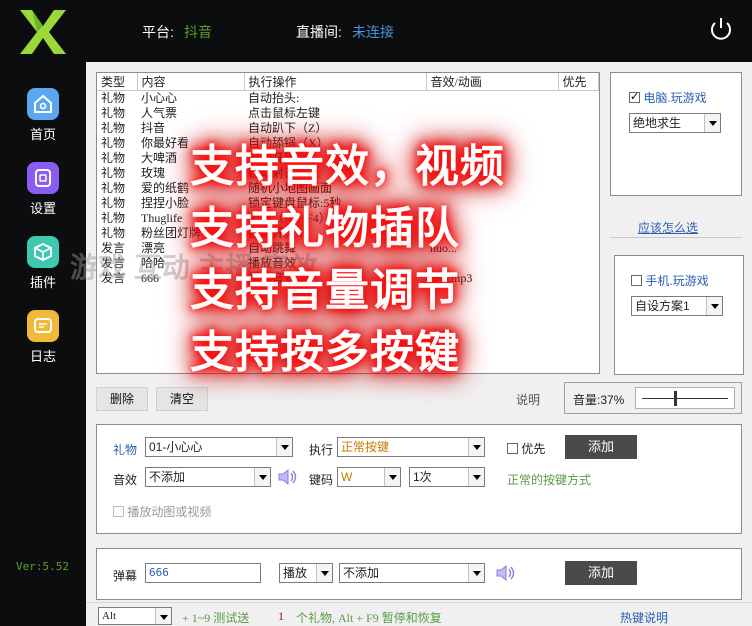 The width and height of the screenshot is (752, 626). I want to click on table-cell: 666.mp3, so click(451, 278).